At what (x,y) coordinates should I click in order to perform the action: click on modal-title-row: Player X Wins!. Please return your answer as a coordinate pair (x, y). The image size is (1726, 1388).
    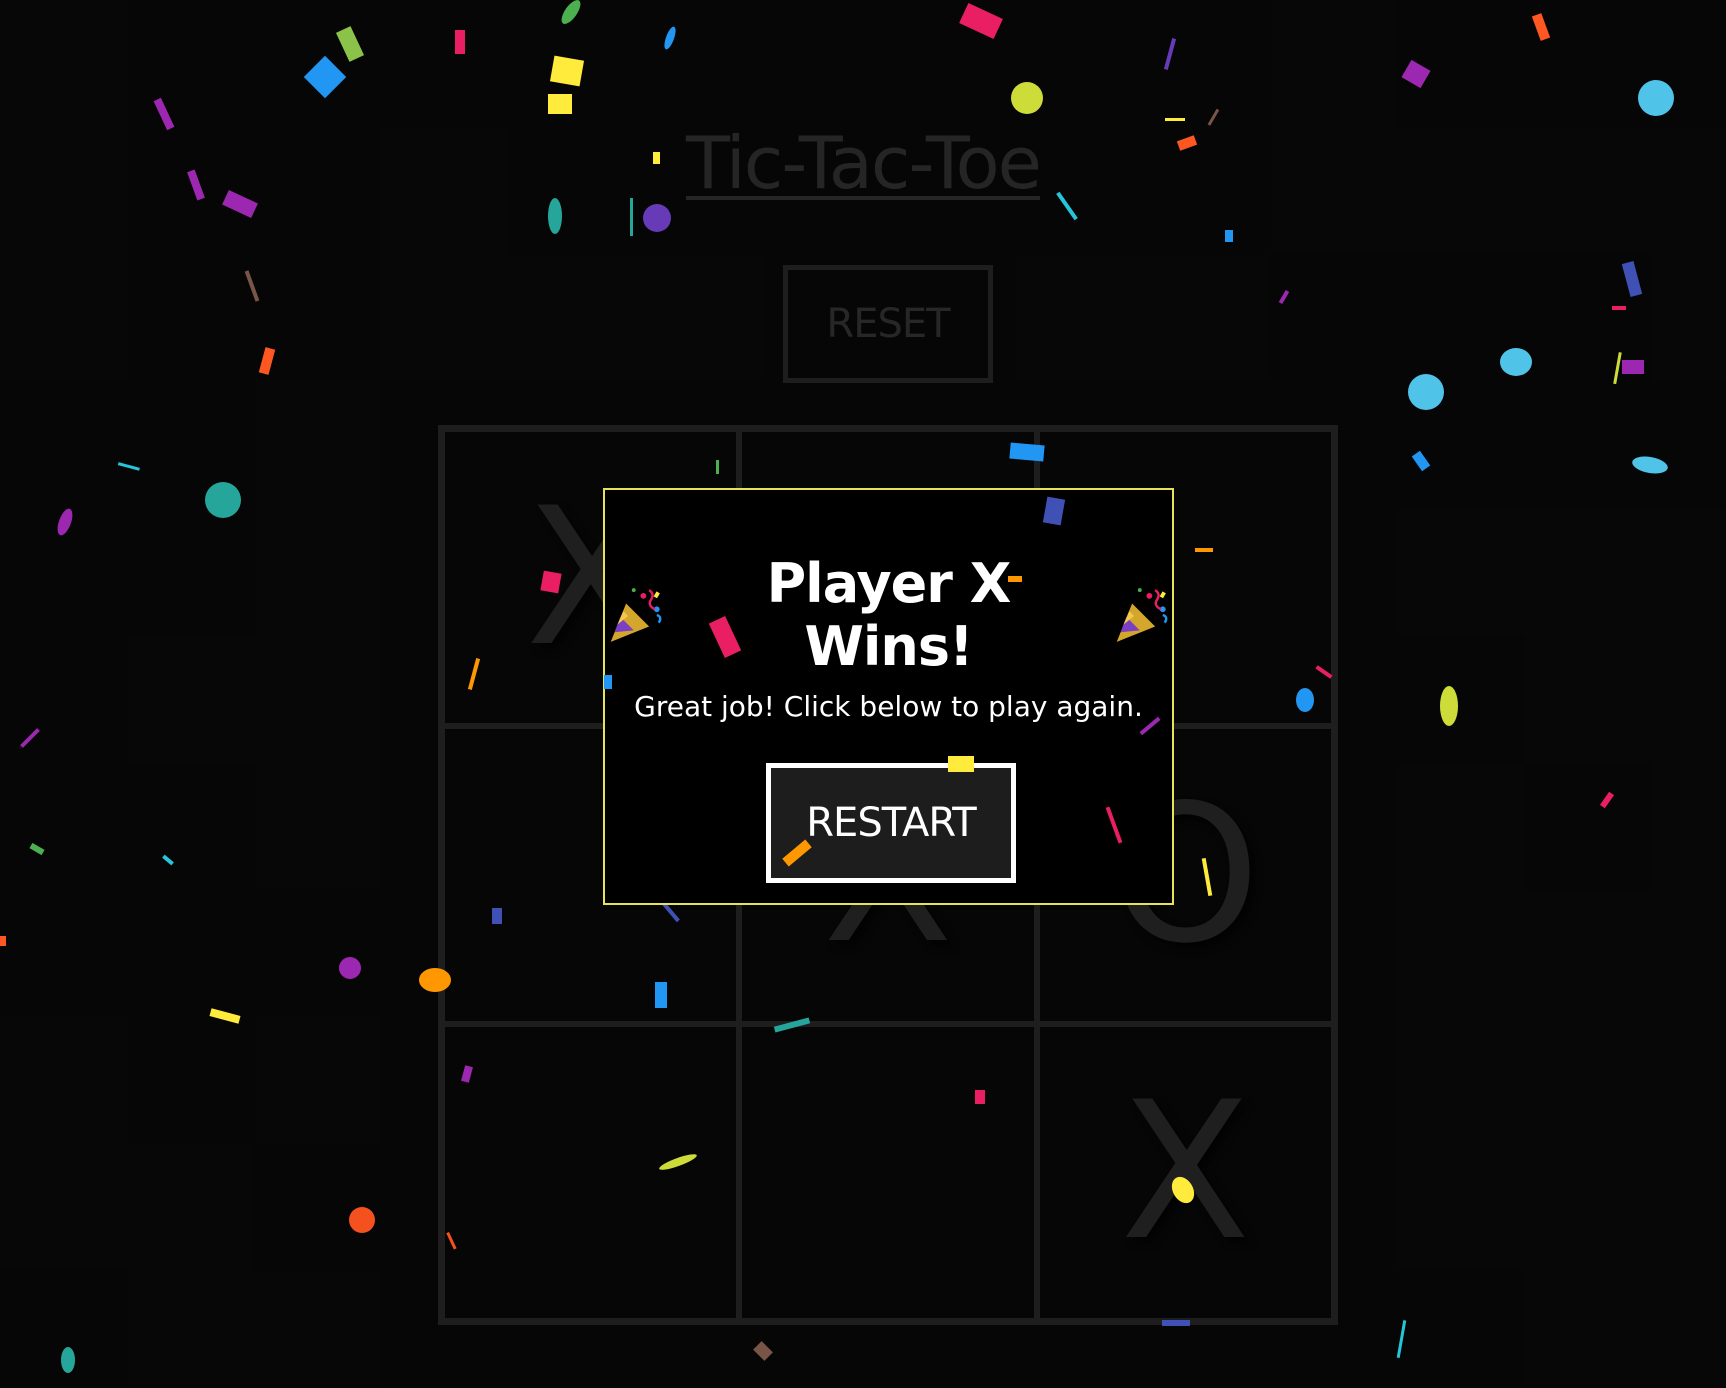
    Looking at the image, I should click on (888, 615).